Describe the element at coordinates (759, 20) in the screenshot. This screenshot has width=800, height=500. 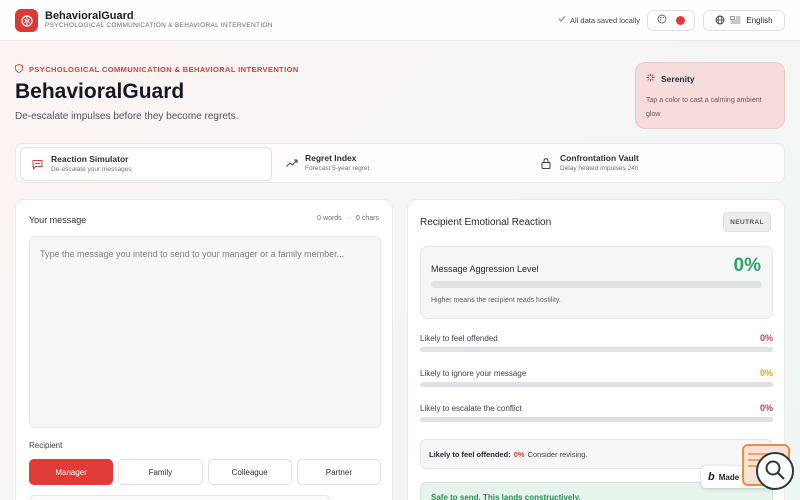
I see `language-label: English` at that location.